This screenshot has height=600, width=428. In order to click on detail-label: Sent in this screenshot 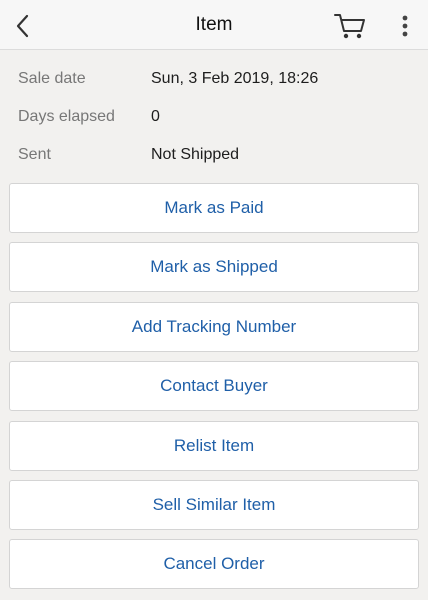, I will do `click(34, 154)`.